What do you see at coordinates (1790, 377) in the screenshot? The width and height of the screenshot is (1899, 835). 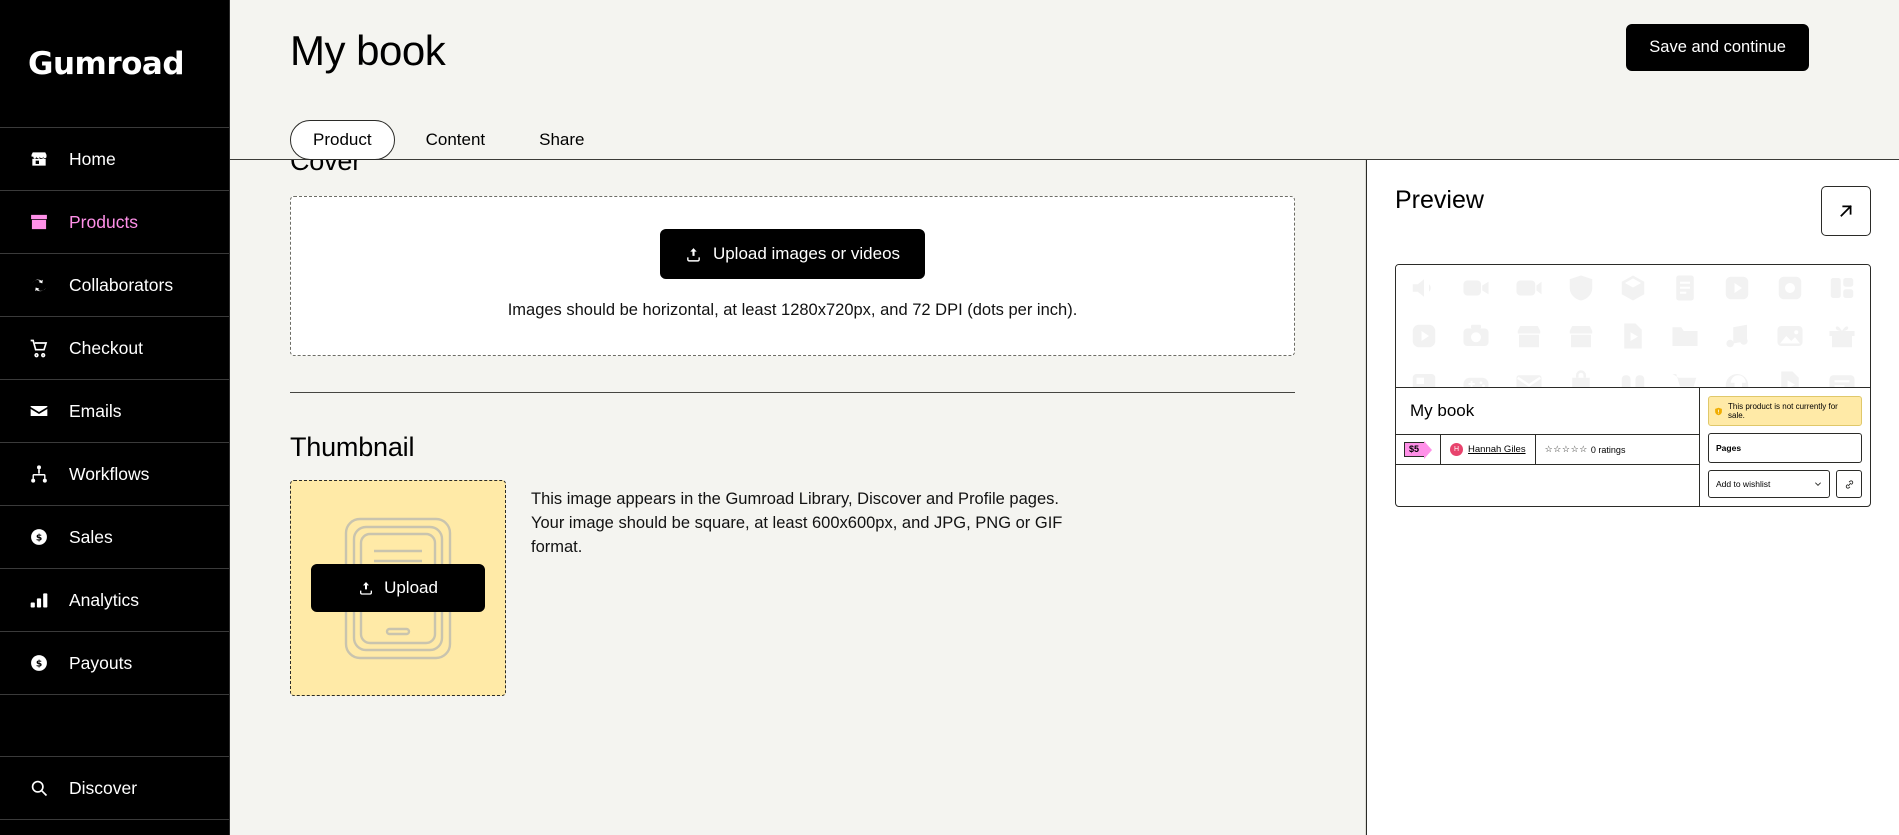 I see `file-play-icon` at bounding box center [1790, 377].